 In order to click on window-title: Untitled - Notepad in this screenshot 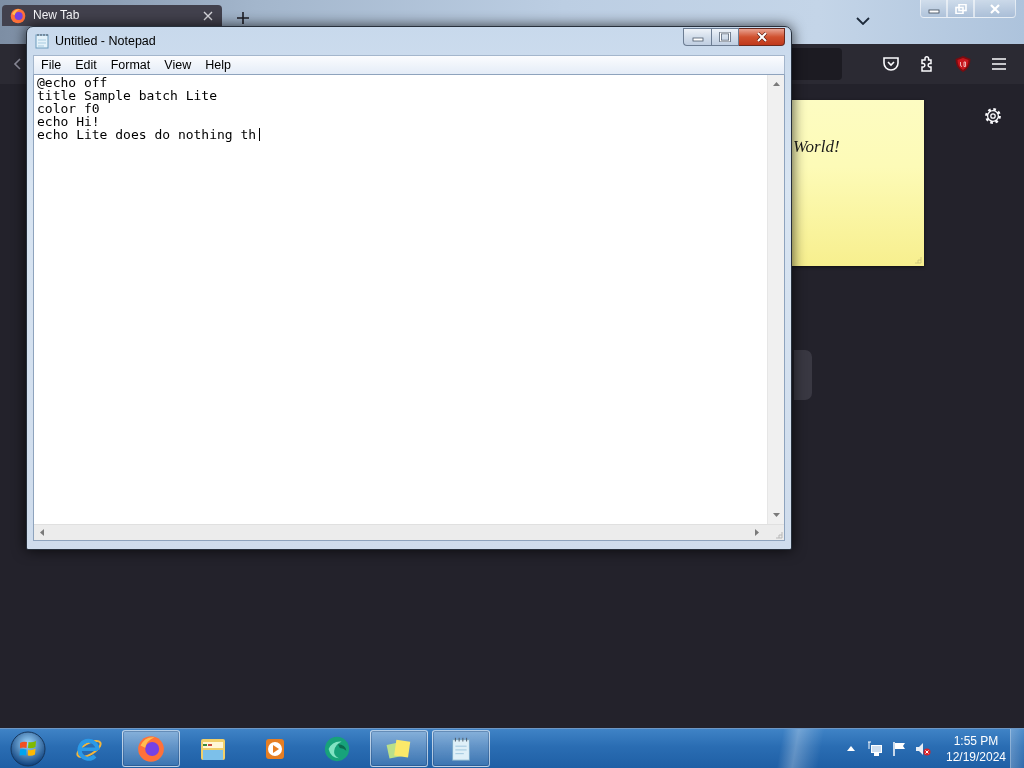, I will do `click(105, 41)`.